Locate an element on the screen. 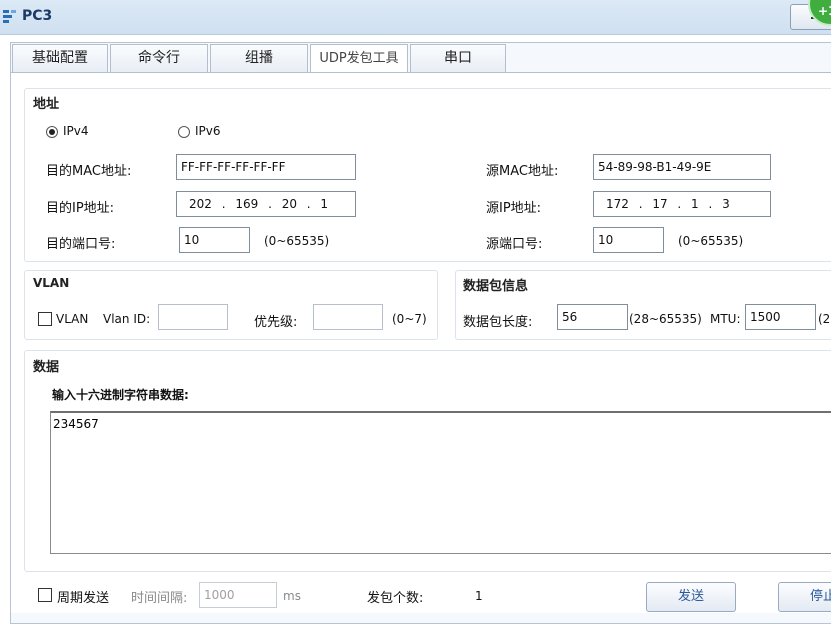 The image size is (831, 624). packet-info-title: 数据包信息 is located at coordinates (496, 286).